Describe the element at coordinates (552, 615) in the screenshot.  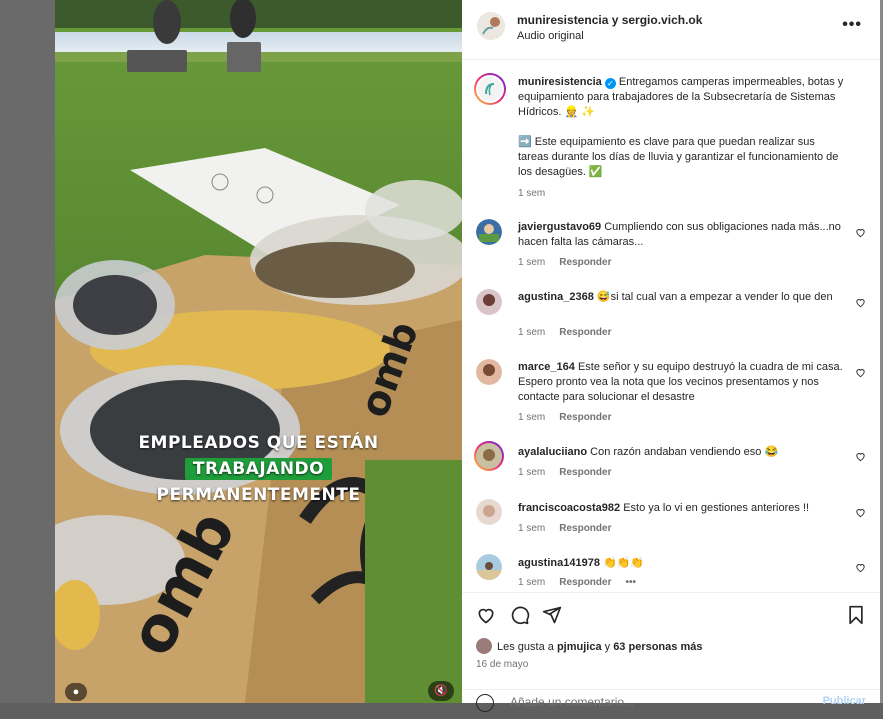
I see `share-icon` at that location.